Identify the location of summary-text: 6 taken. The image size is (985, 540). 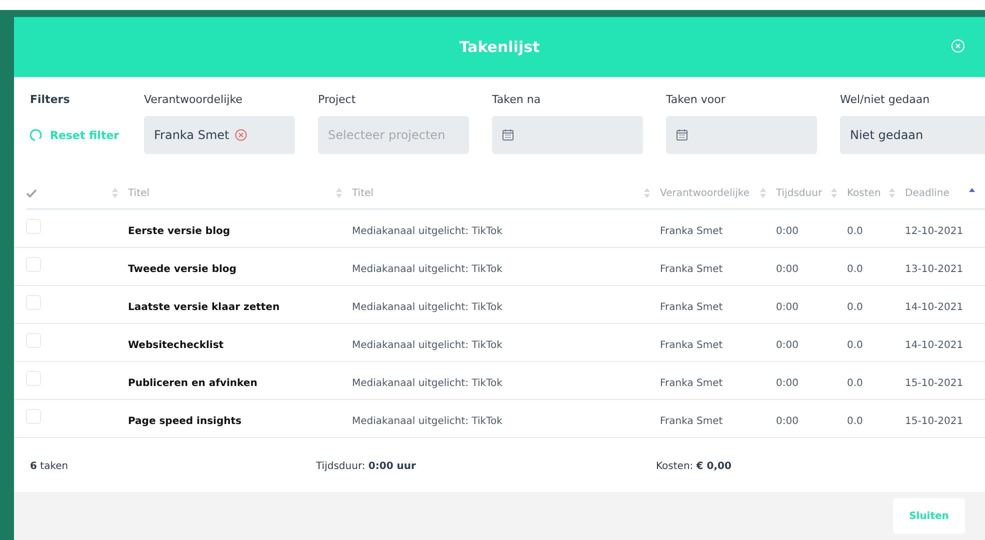
(49, 466).